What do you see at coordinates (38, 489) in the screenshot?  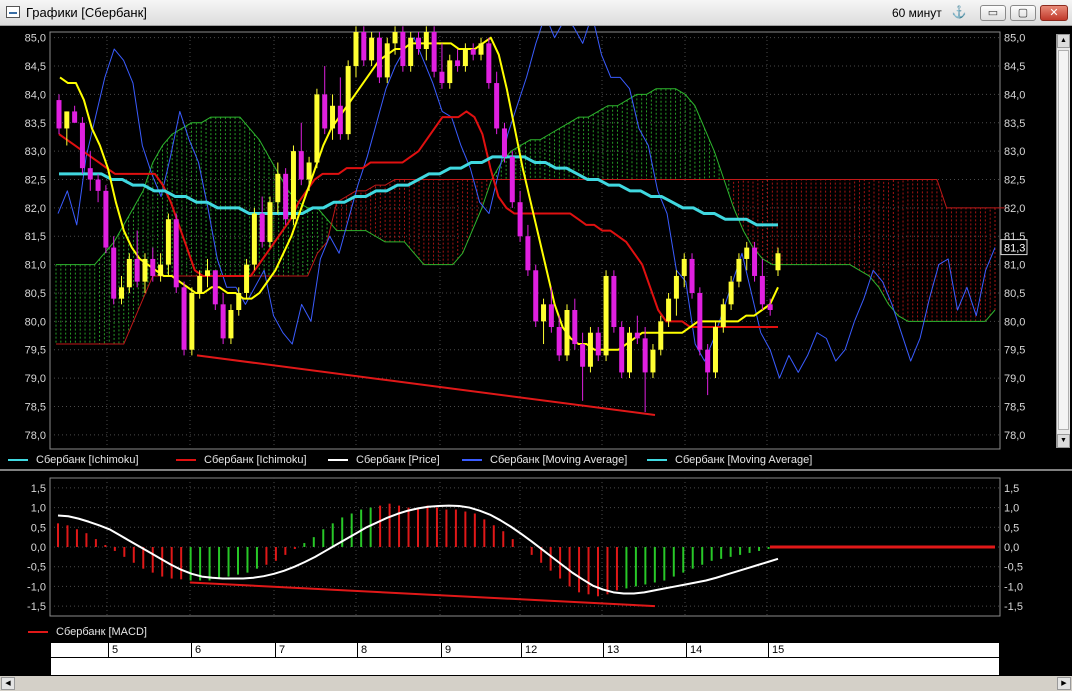 I see `y-tick-label-left: 1,5` at bounding box center [38, 489].